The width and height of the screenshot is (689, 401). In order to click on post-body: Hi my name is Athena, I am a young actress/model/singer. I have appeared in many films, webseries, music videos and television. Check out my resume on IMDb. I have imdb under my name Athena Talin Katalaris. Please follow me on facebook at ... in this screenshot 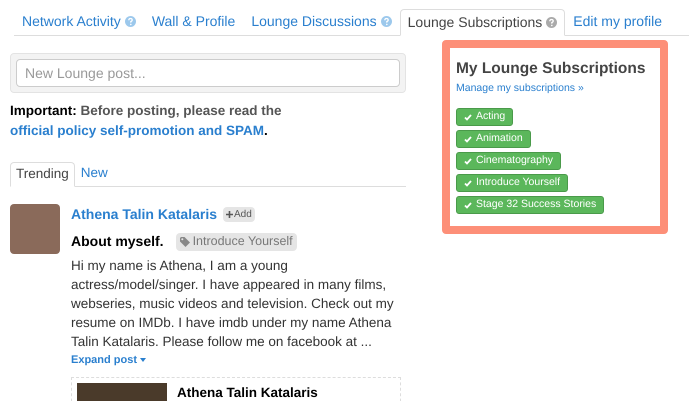, I will do `click(233, 304)`.